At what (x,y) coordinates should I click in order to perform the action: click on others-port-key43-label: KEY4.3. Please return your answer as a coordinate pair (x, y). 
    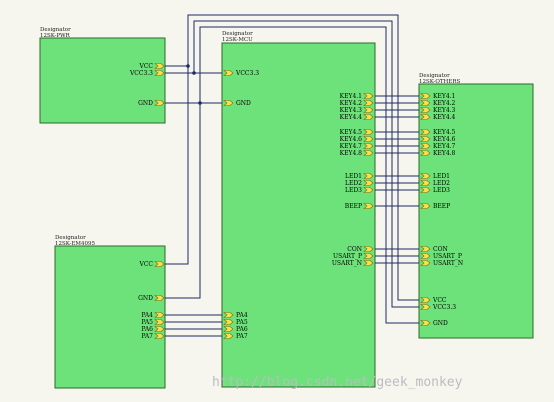
    Looking at the image, I should click on (444, 110).